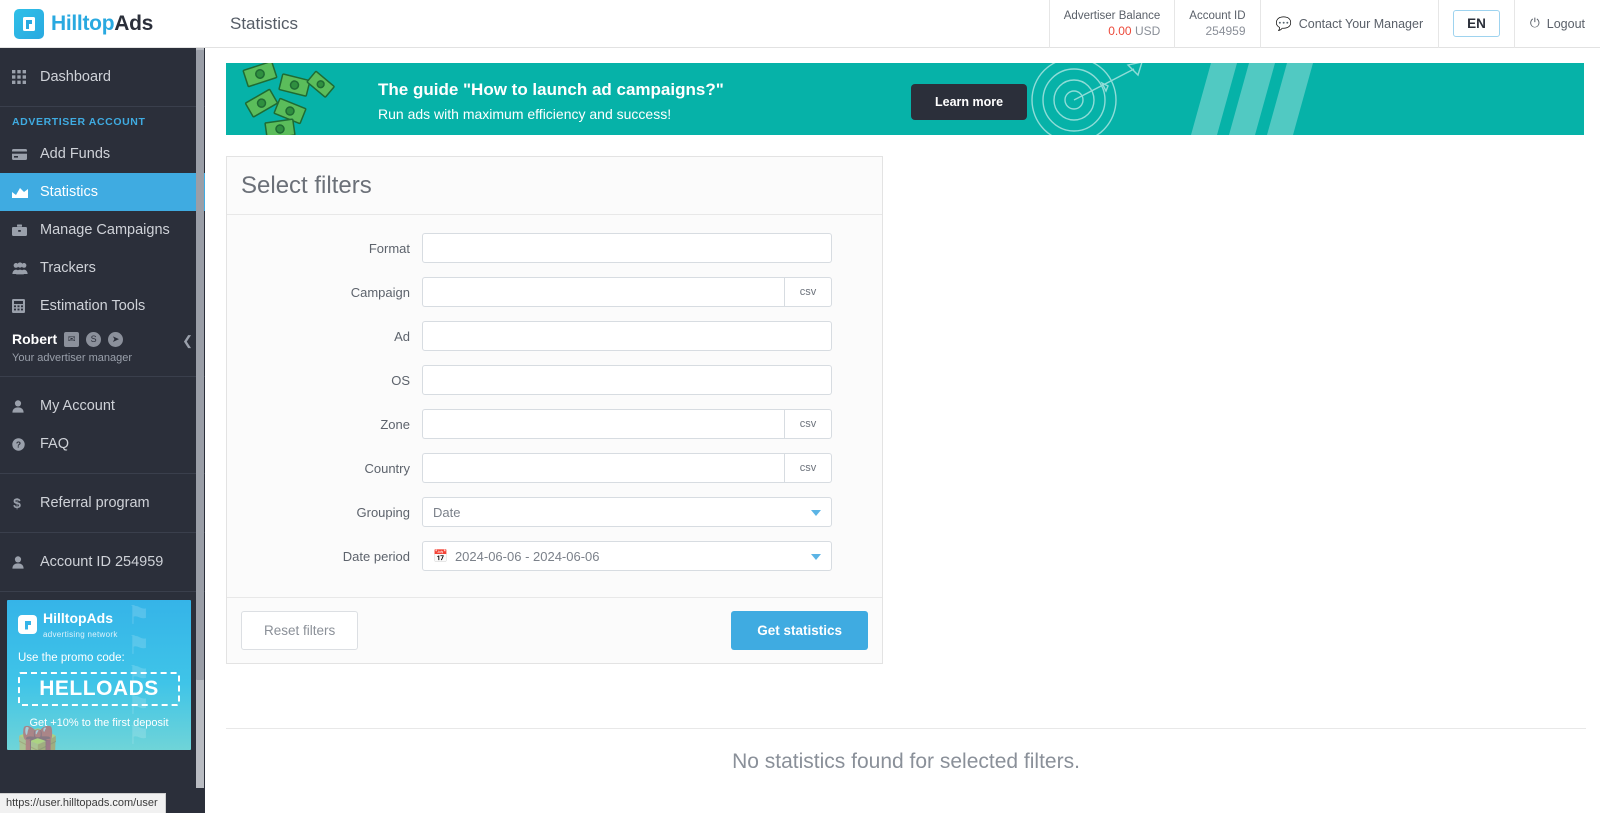 The image size is (1600, 813). What do you see at coordinates (25, 503) in the screenshot?
I see `dollar-icon: $` at bounding box center [25, 503].